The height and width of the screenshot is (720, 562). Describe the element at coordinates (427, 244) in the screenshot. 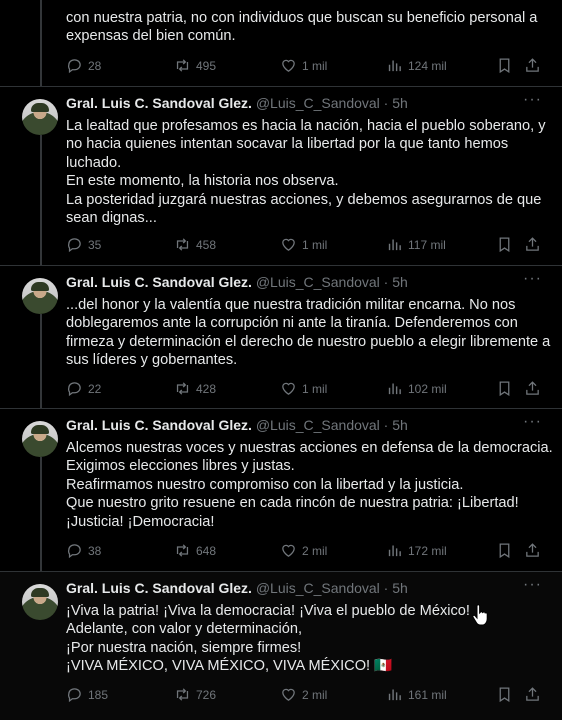

I see `views-count: 117 mil` at that location.